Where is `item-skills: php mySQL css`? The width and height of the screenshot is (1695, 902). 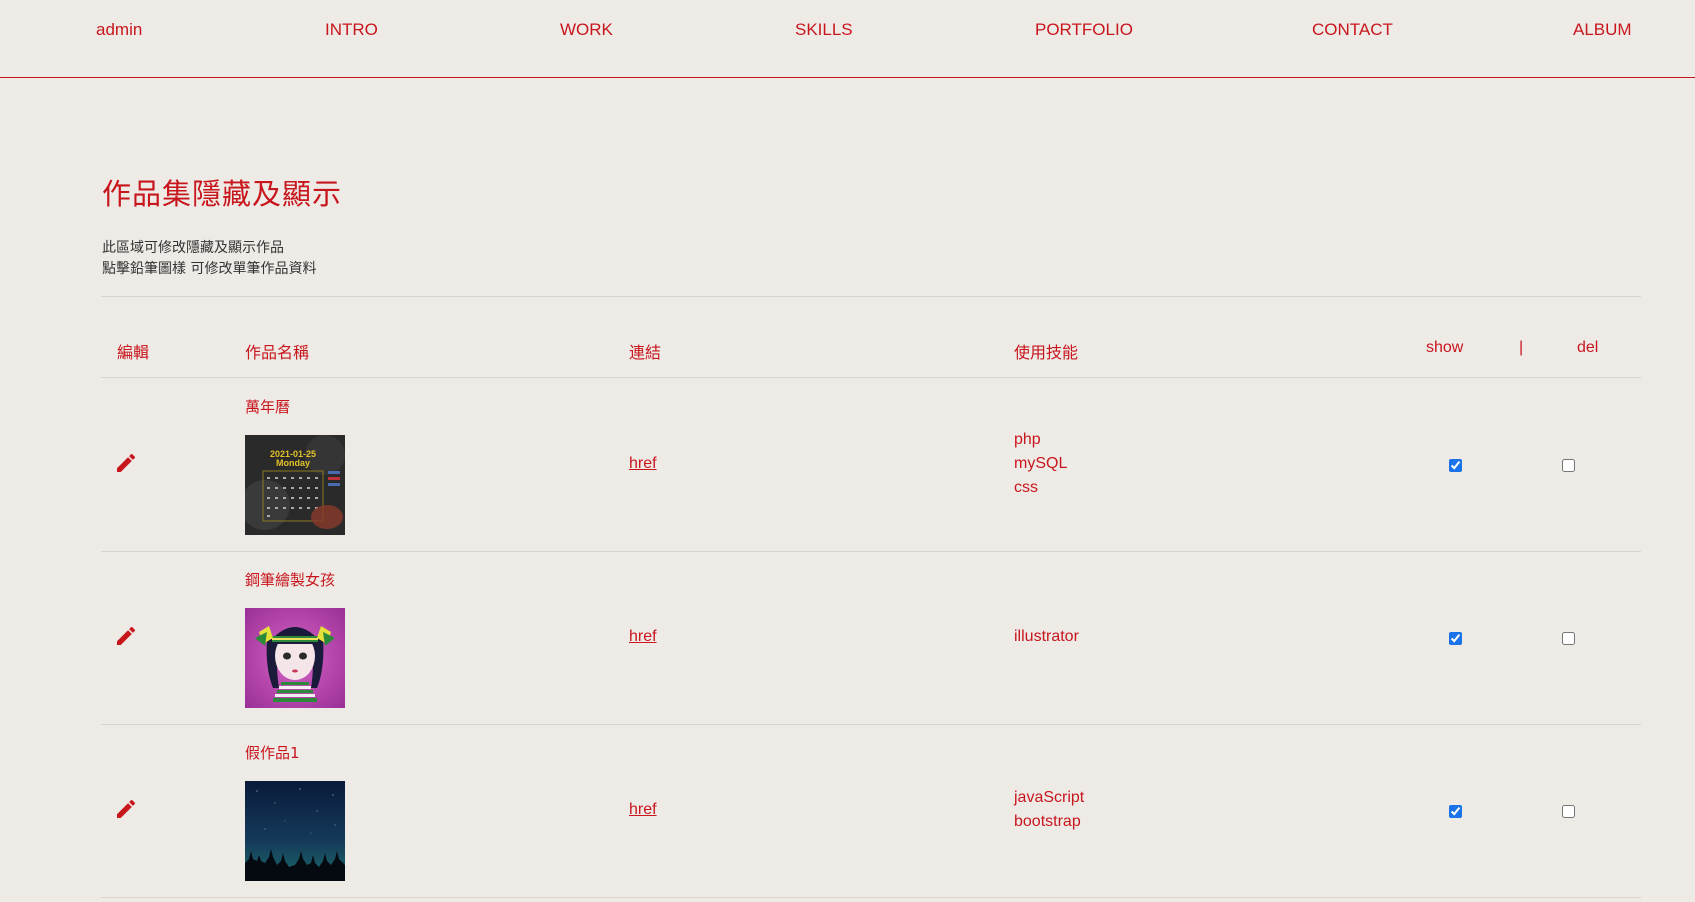 item-skills: php mySQL css is located at coordinates (1040, 464).